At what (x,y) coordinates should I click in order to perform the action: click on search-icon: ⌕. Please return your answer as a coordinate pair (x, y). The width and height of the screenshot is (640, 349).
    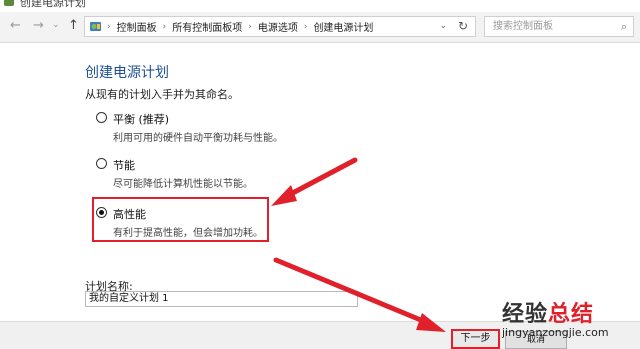
    Looking at the image, I should click on (624, 26).